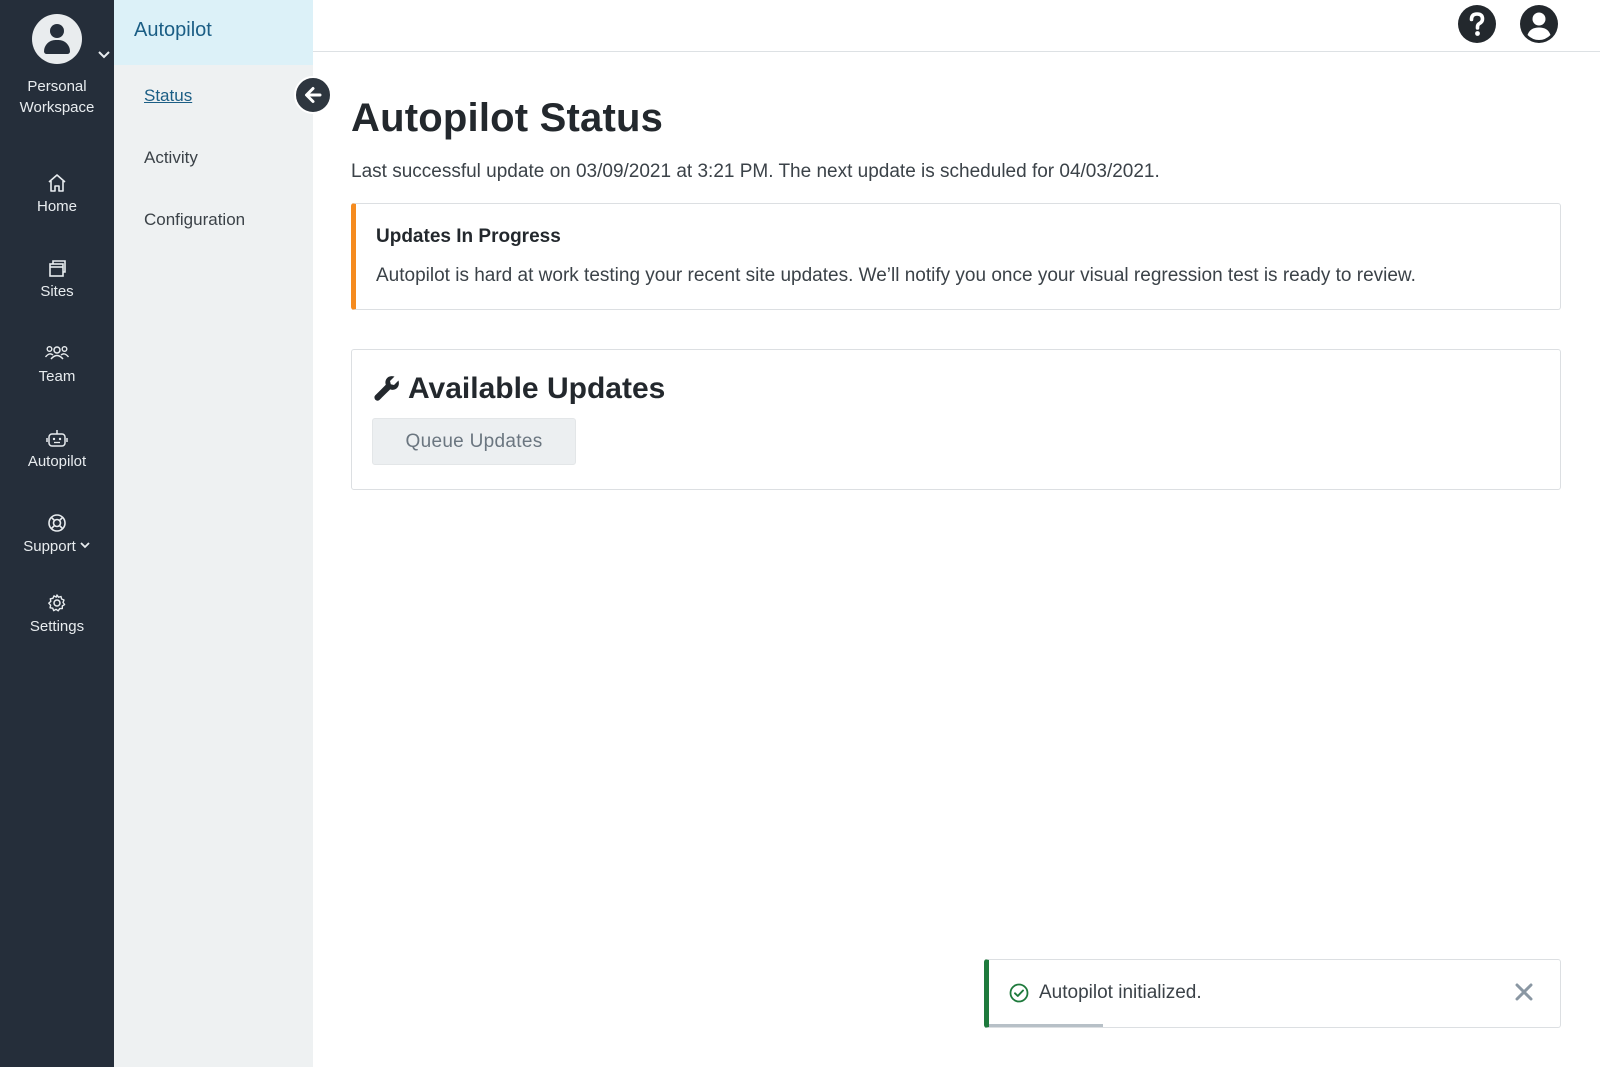 The height and width of the screenshot is (1067, 1600). Describe the element at coordinates (57, 193) in the screenshot. I see `rail-item-home: Home` at that location.